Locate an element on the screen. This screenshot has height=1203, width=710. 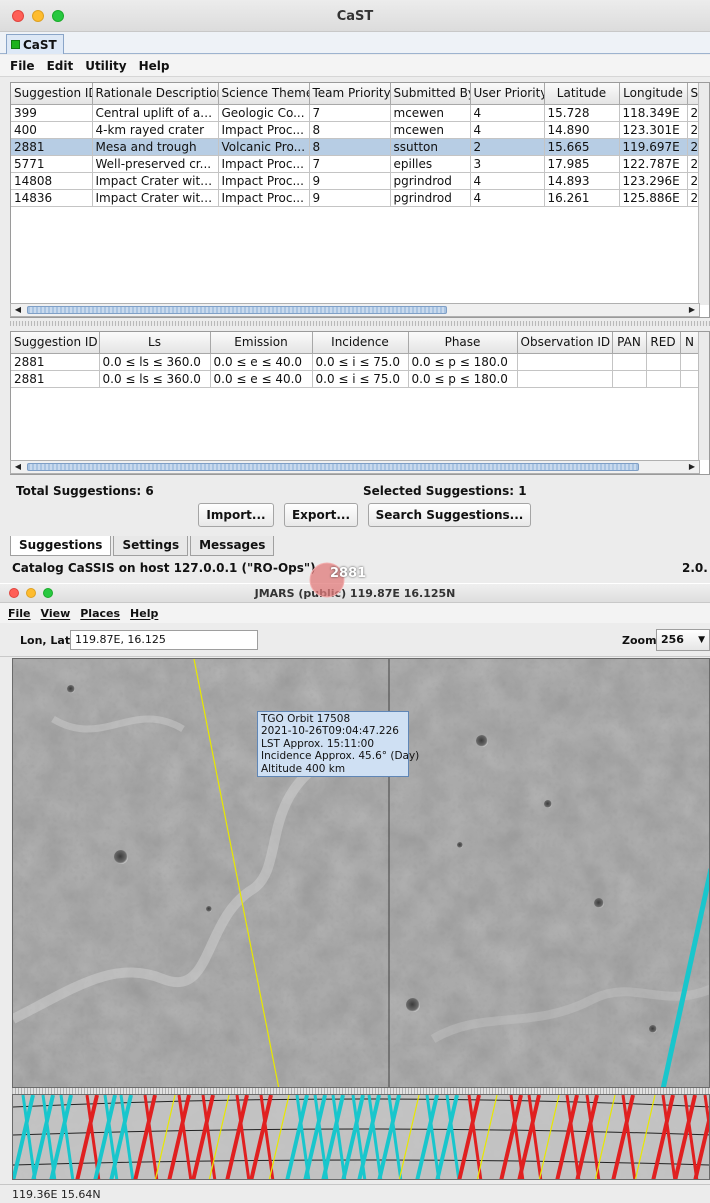
column-header: Latitude is located at coordinates (582, 94).